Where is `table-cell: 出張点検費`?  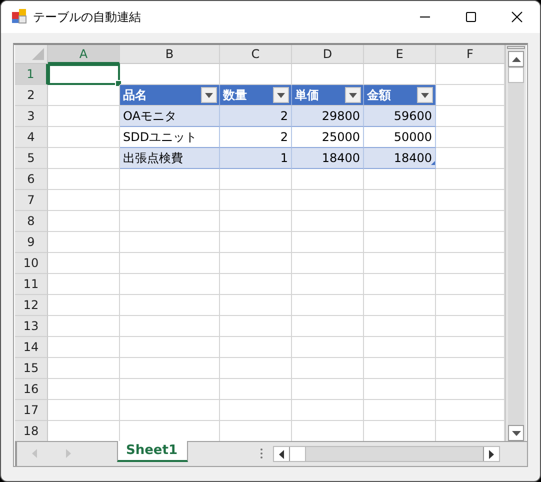
table-cell: 出張点検費 is located at coordinates (170, 158).